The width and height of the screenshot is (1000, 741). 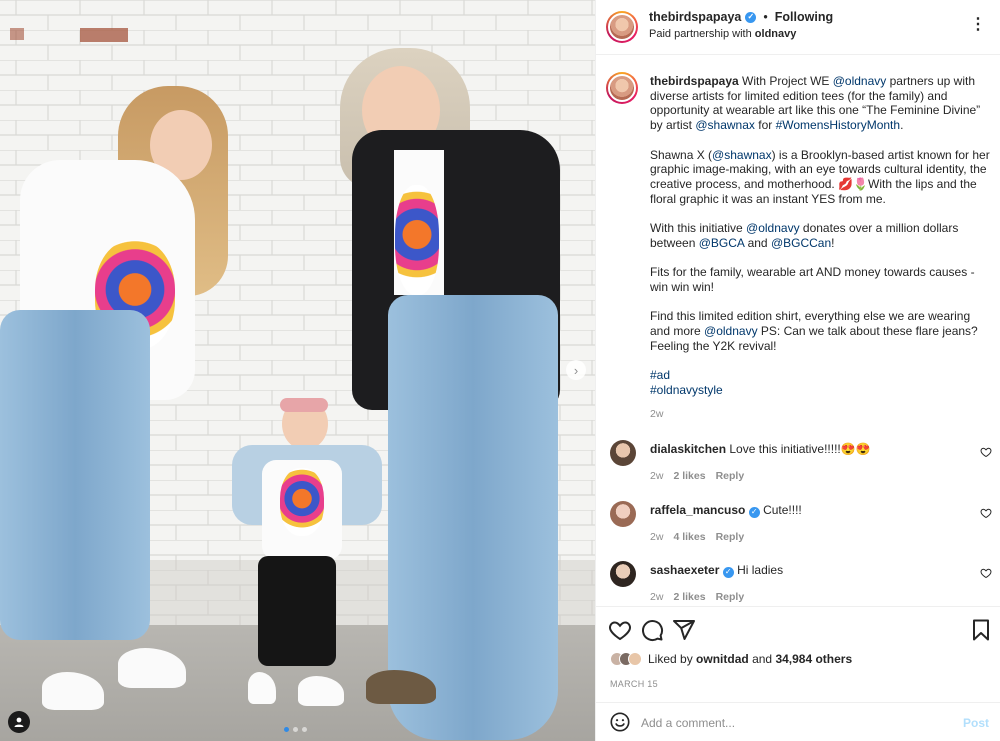 I want to click on comment-item: sashaexeter ✓ Hi ladies 2w 2 likes Reply, so click(x=798, y=583).